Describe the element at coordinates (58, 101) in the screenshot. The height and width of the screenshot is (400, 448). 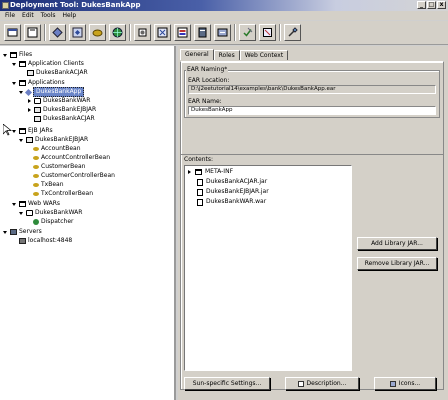
I see `tree-node-dukesbankwar: DukesBankWAR` at that location.